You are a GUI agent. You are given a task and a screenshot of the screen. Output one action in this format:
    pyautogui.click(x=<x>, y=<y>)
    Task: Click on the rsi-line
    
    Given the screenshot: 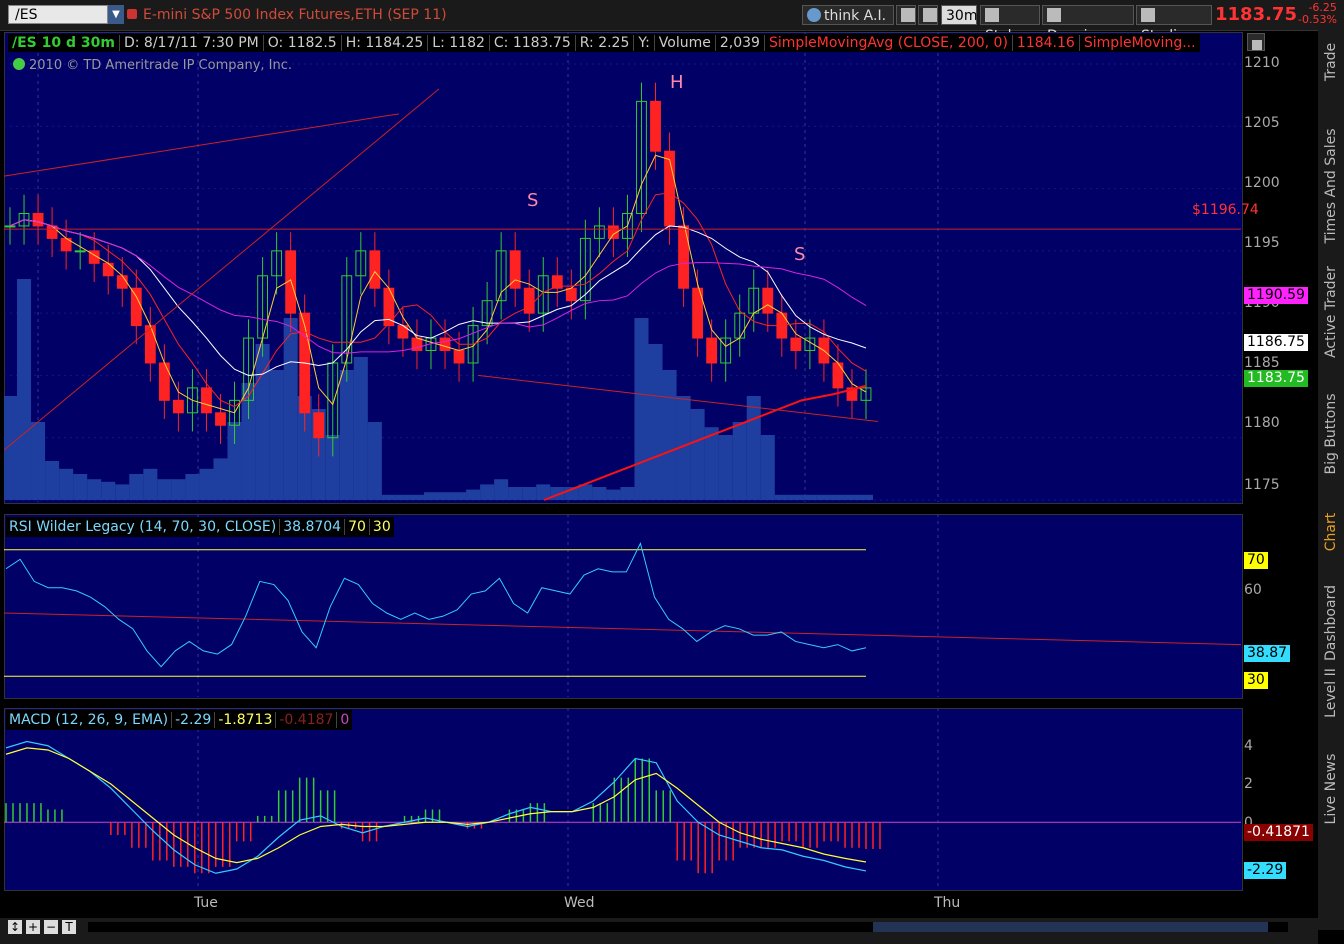 What is the action you would take?
    pyautogui.click(x=436, y=605)
    